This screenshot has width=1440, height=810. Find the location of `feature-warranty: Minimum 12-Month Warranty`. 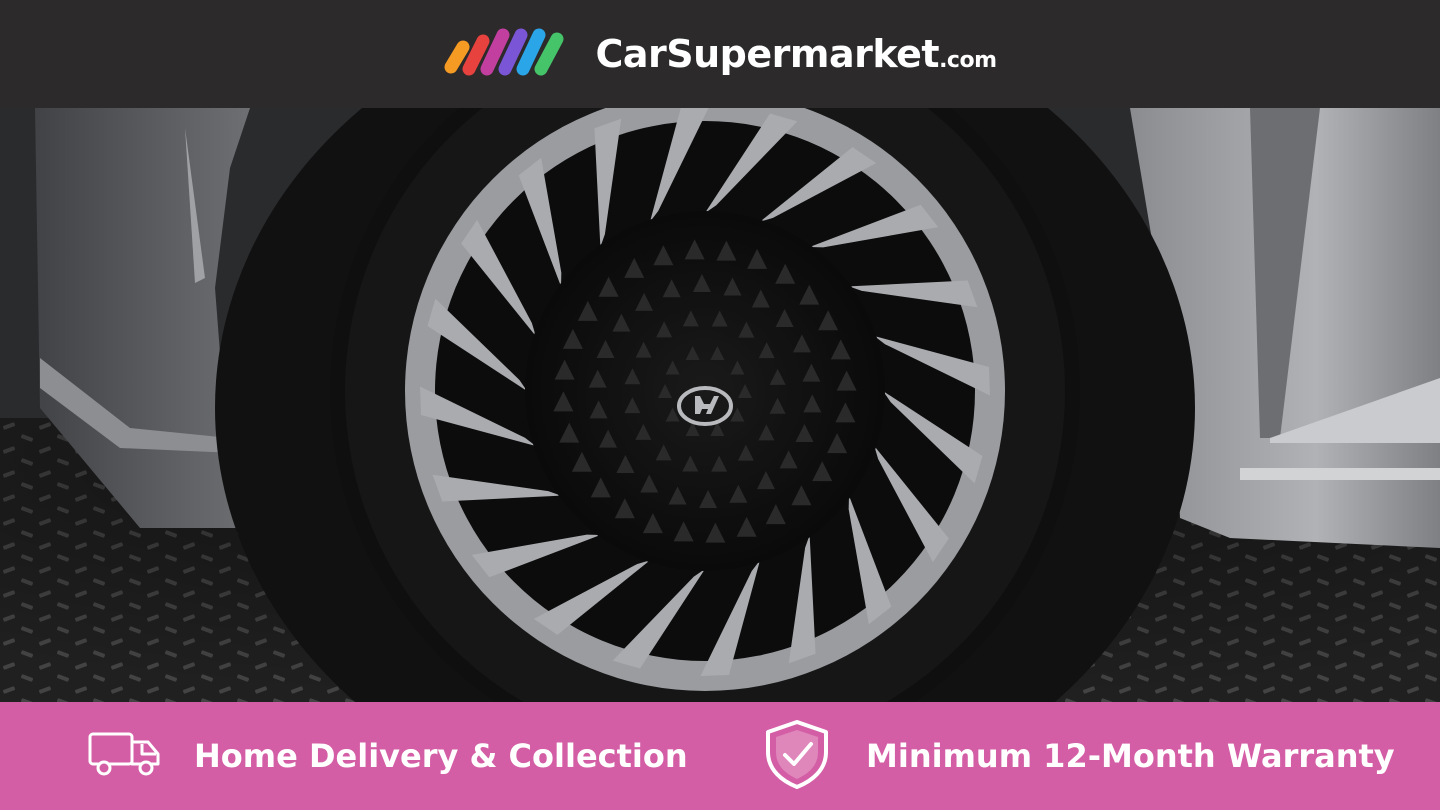

feature-warranty: Minimum 12-Month Warranty is located at coordinates (1078, 756).